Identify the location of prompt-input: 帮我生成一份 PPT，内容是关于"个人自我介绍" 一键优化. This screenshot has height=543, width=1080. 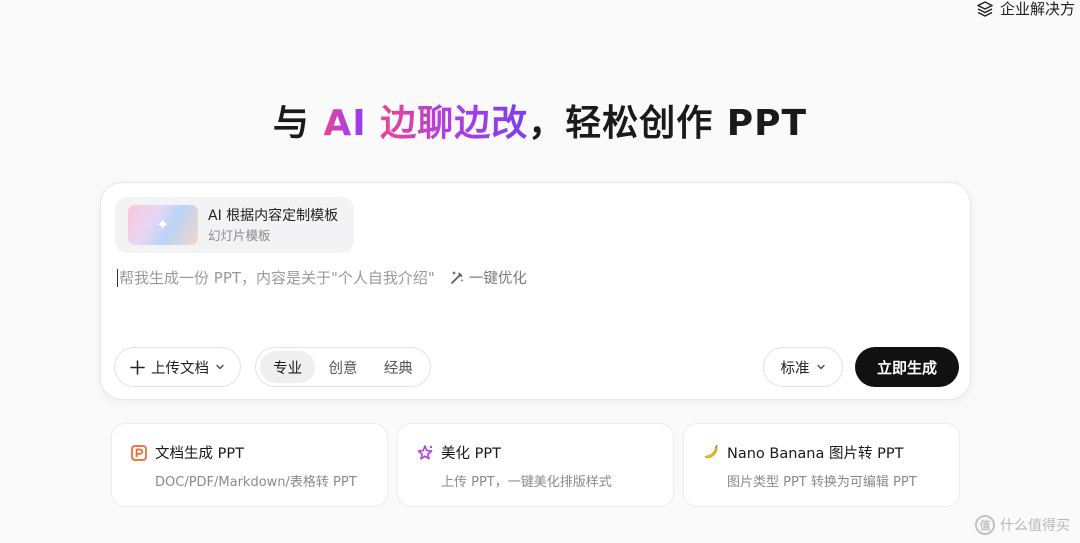
(322, 277).